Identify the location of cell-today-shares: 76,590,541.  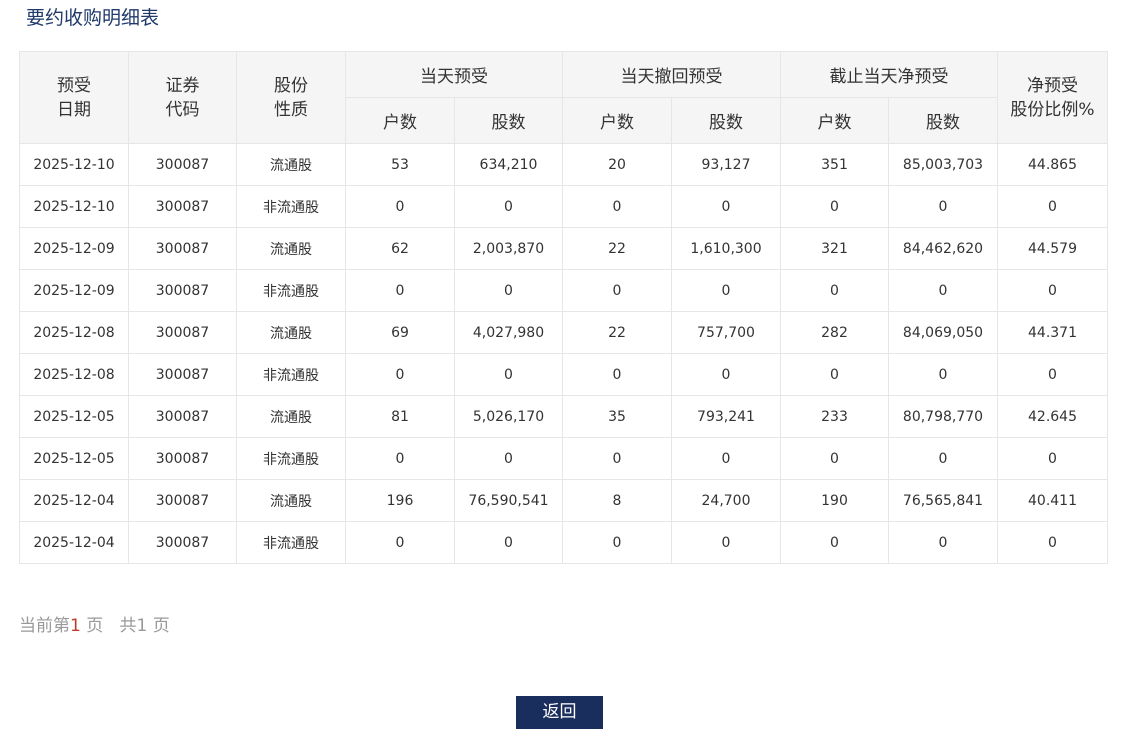
(508, 500).